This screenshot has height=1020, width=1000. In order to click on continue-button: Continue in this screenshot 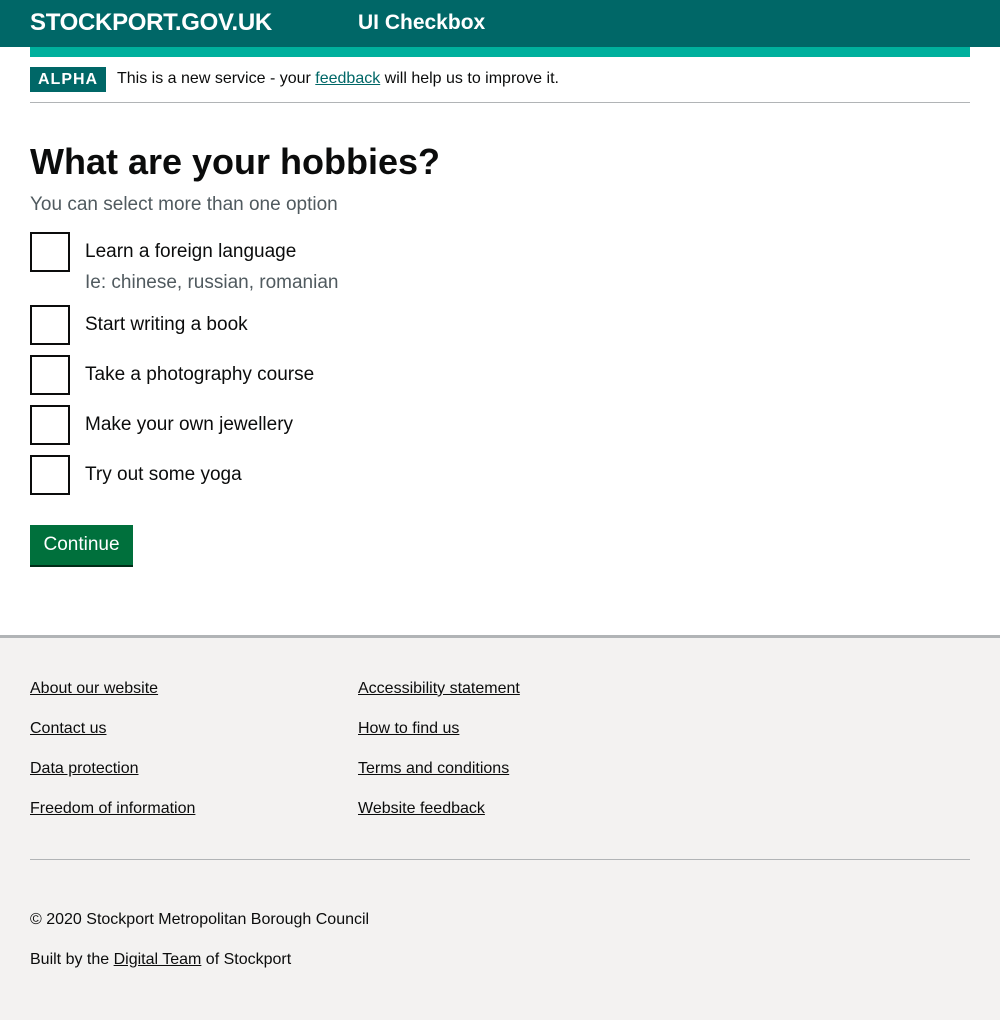, I will do `click(81, 545)`.